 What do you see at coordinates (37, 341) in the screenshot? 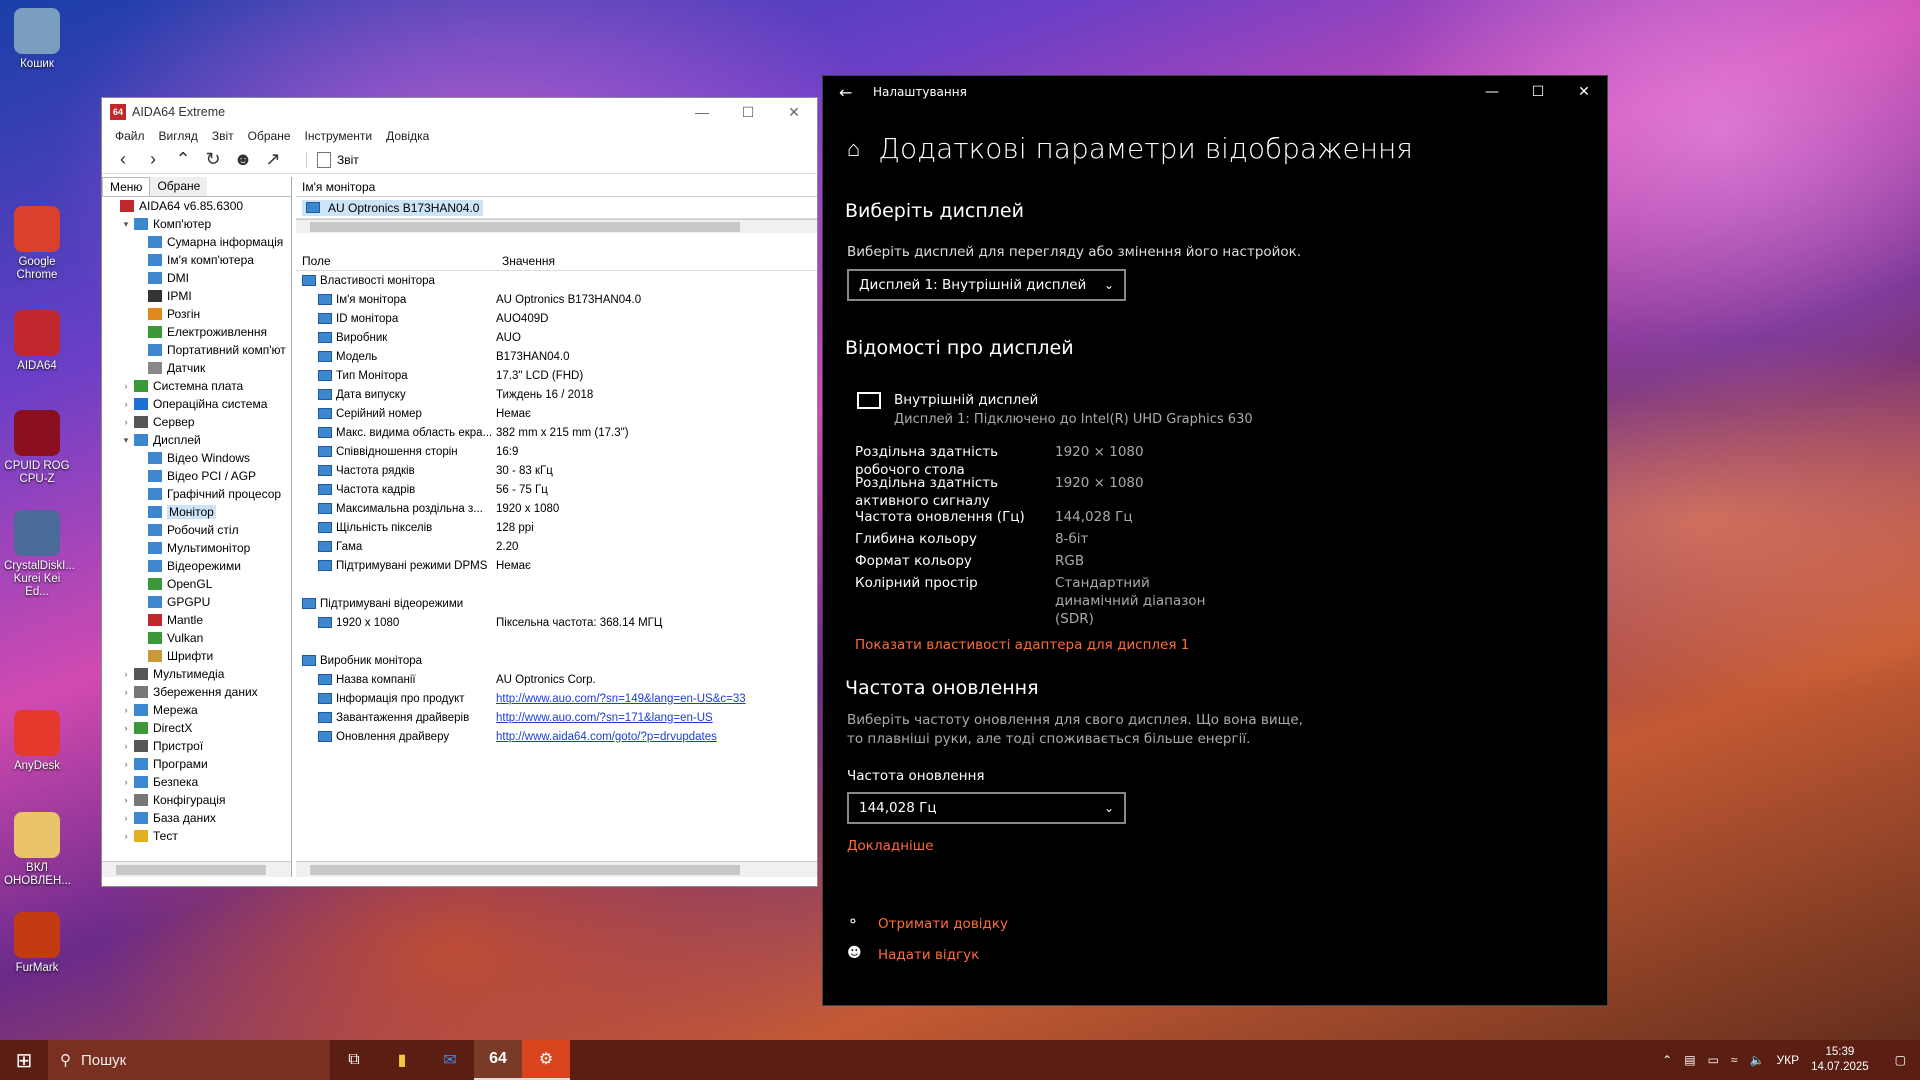
I see `desktop-icon: AIDA64` at bounding box center [37, 341].